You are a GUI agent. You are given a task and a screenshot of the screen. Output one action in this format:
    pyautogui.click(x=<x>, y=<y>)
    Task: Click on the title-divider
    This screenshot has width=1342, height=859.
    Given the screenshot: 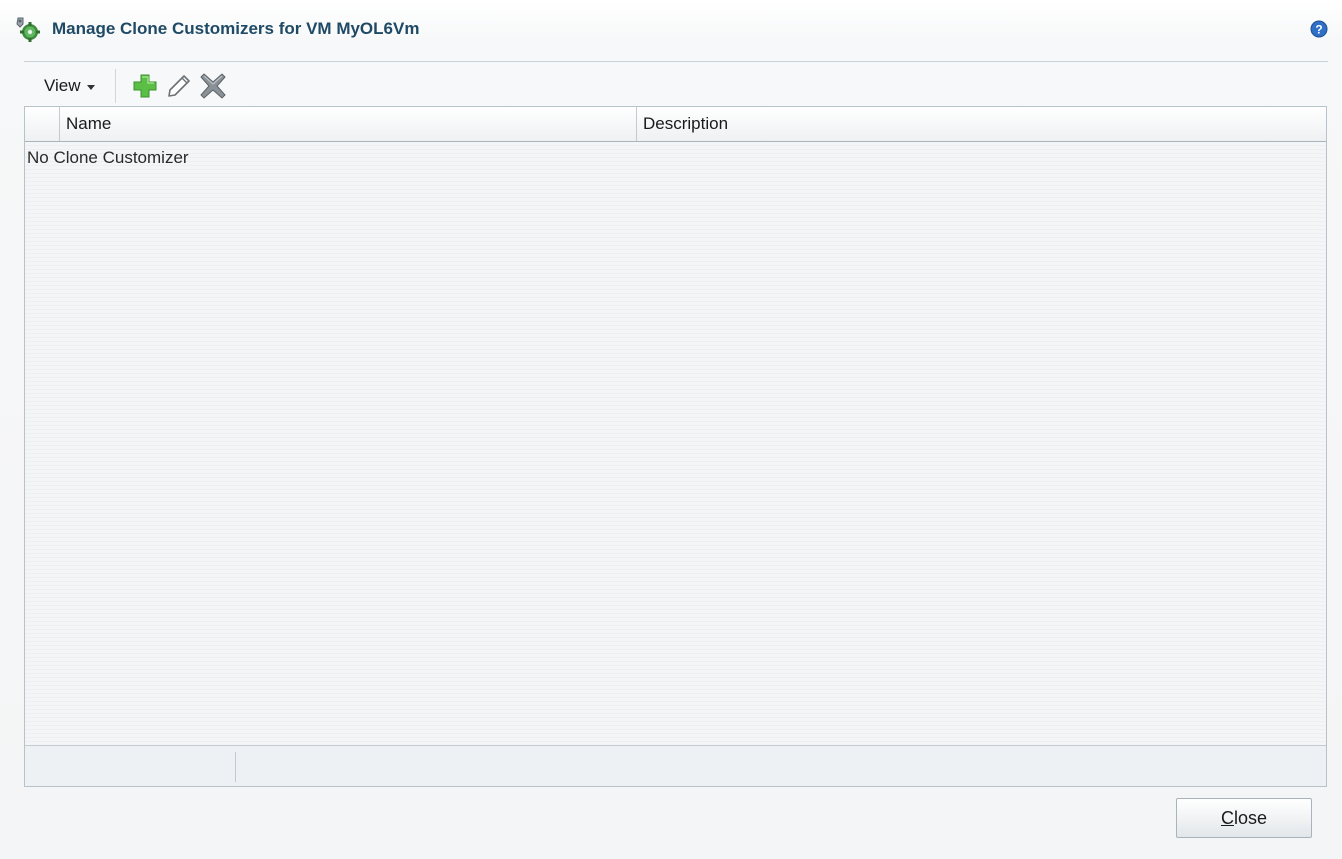 What is the action you would take?
    pyautogui.click(x=676, y=61)
    